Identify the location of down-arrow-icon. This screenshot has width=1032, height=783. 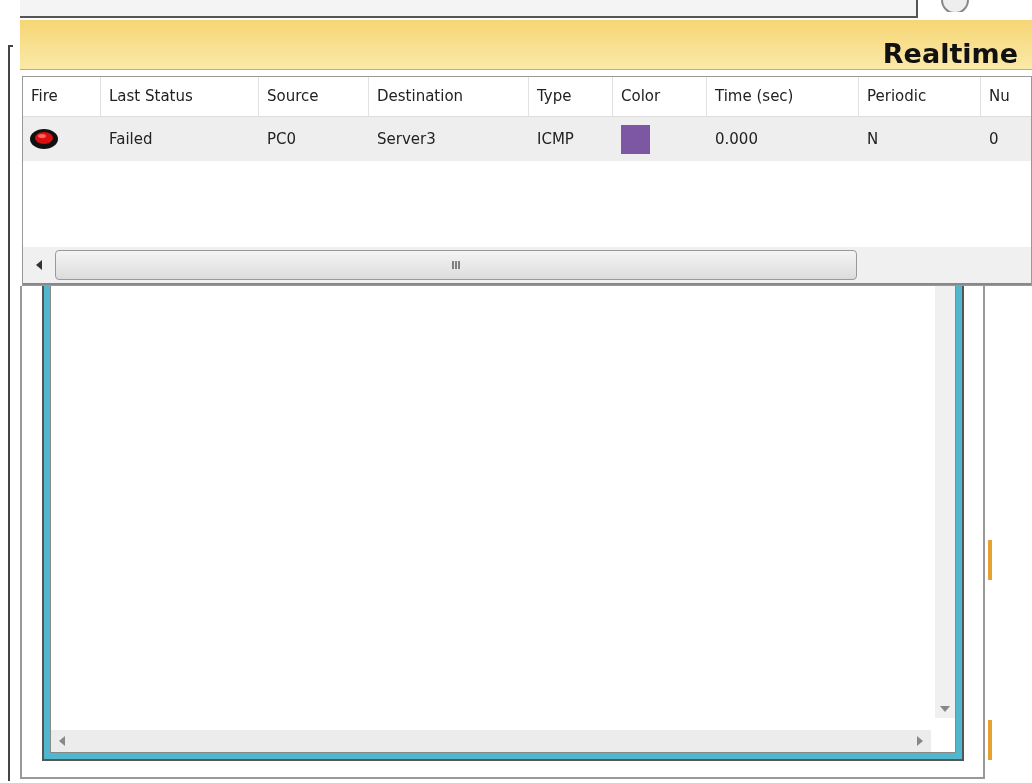
(945, 709).